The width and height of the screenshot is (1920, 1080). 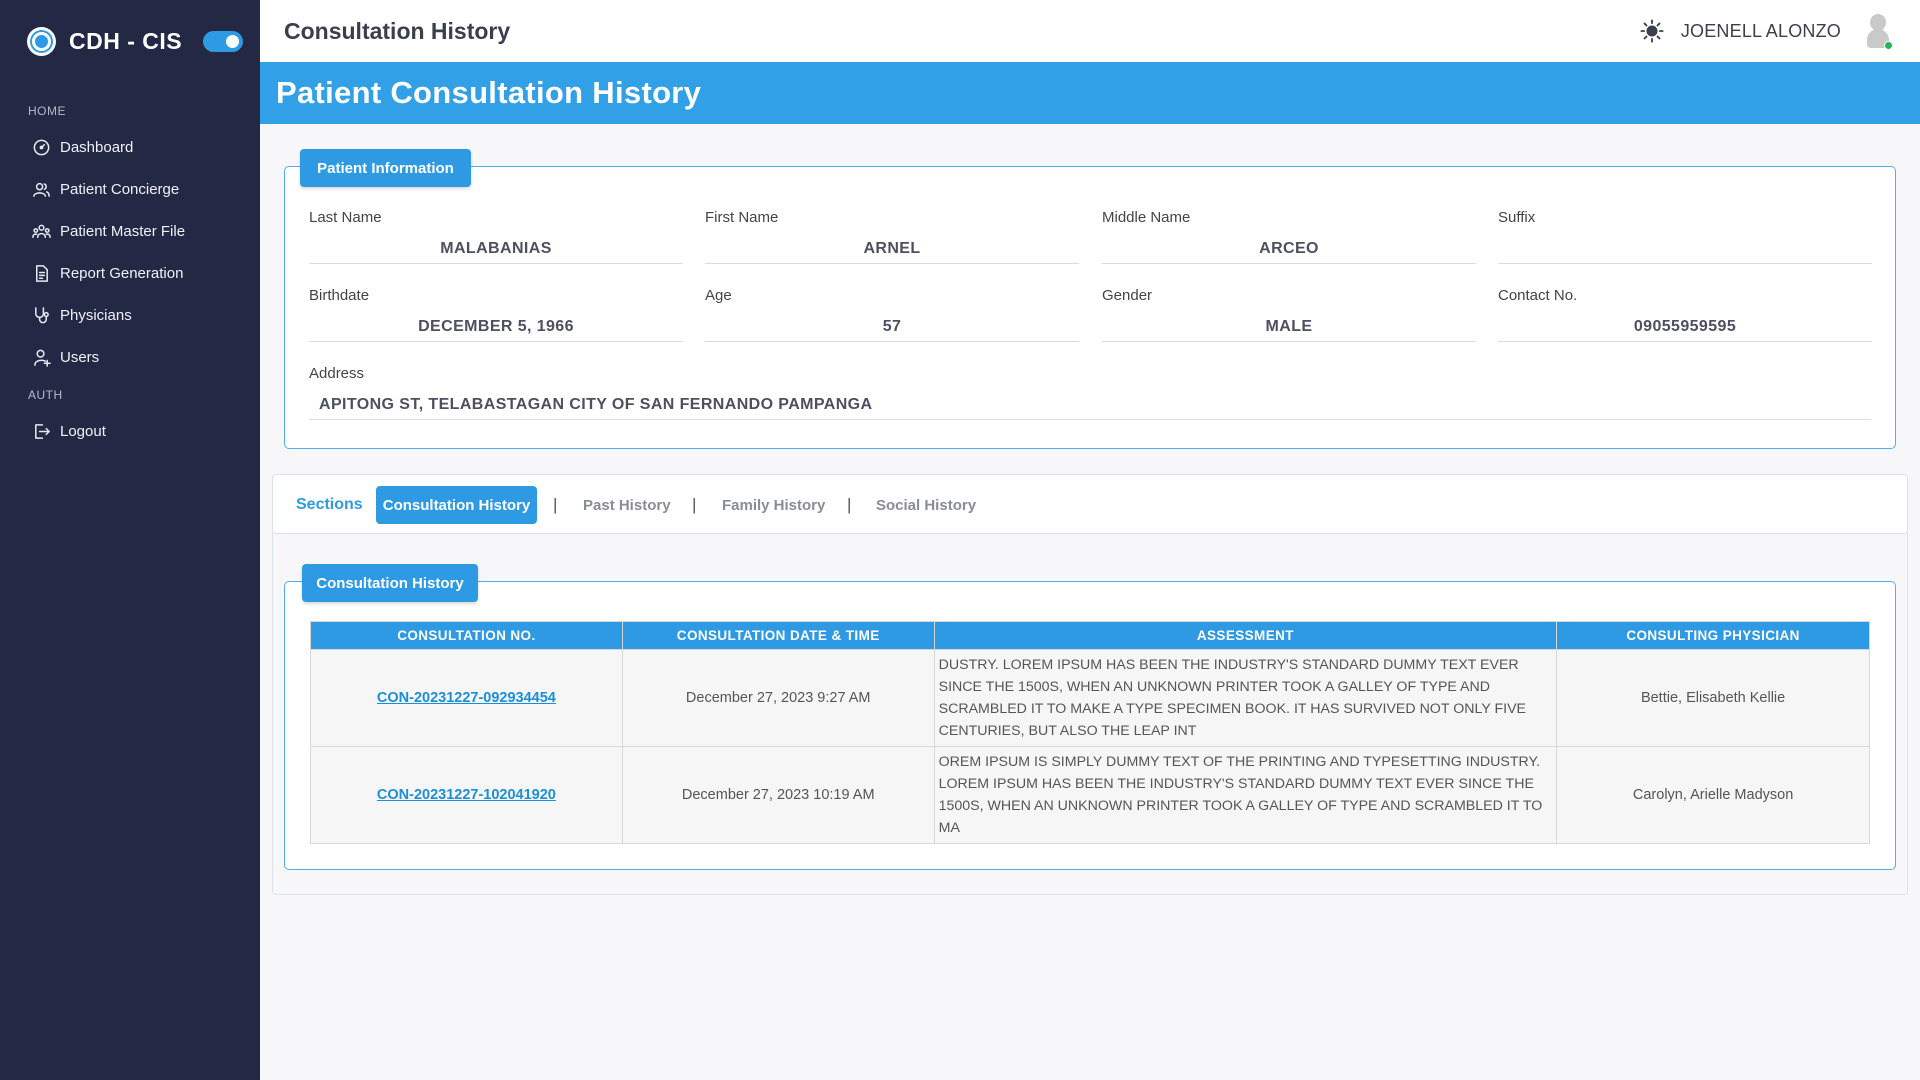 I want to click on brand-name: CDH - CIS, so click(x=126, y=40).